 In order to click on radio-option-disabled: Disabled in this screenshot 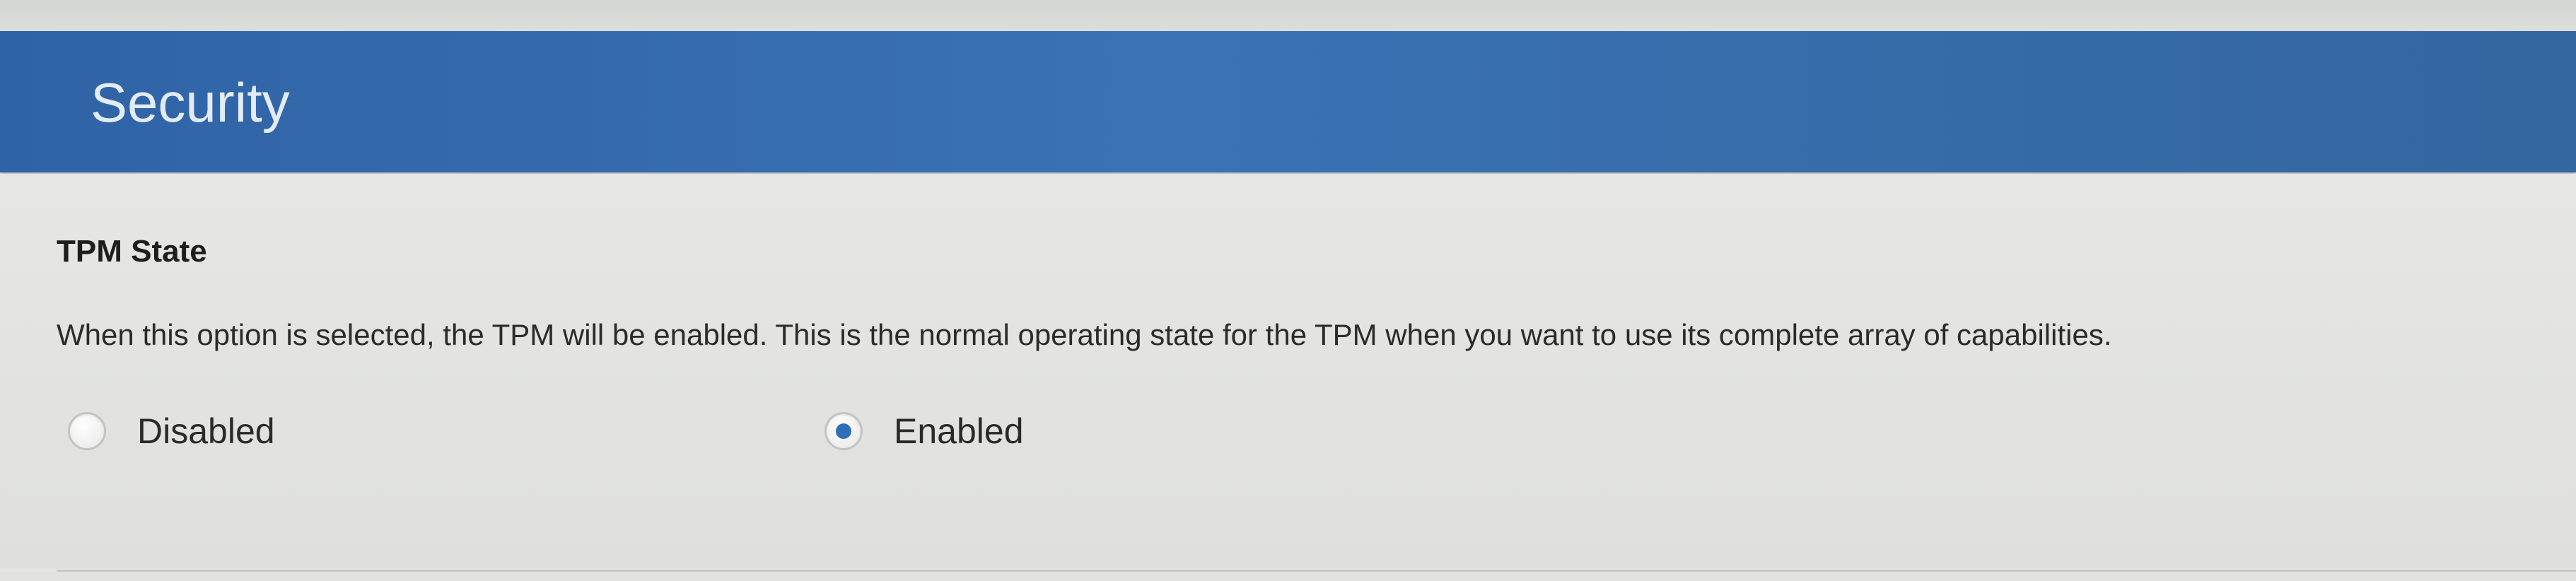, I will do `click(171, 431)`.